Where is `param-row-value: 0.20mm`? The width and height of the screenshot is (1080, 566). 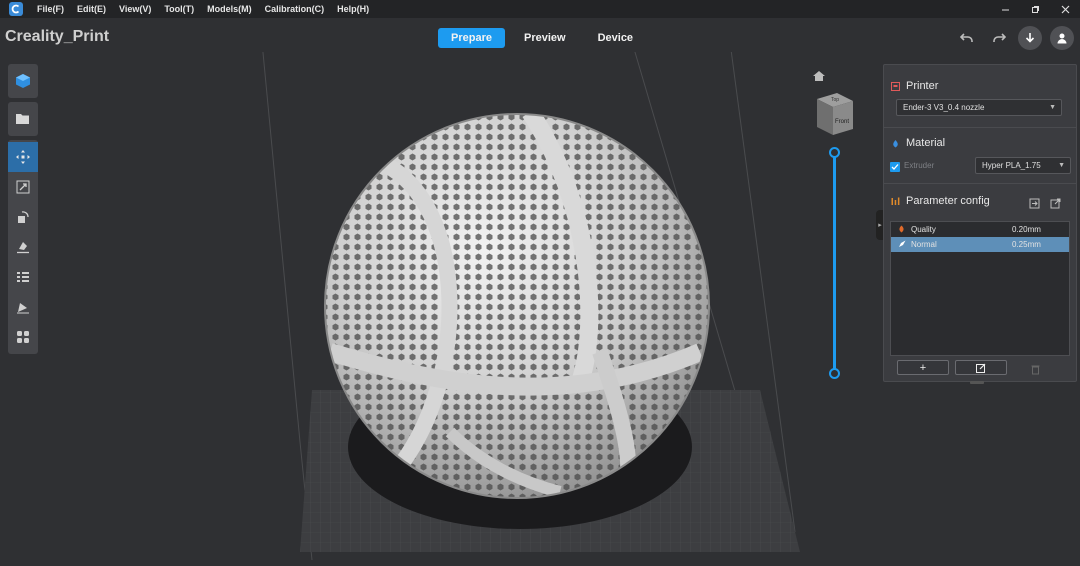 param-row-value: 0.20mm is located at coordinates (1026, 229).